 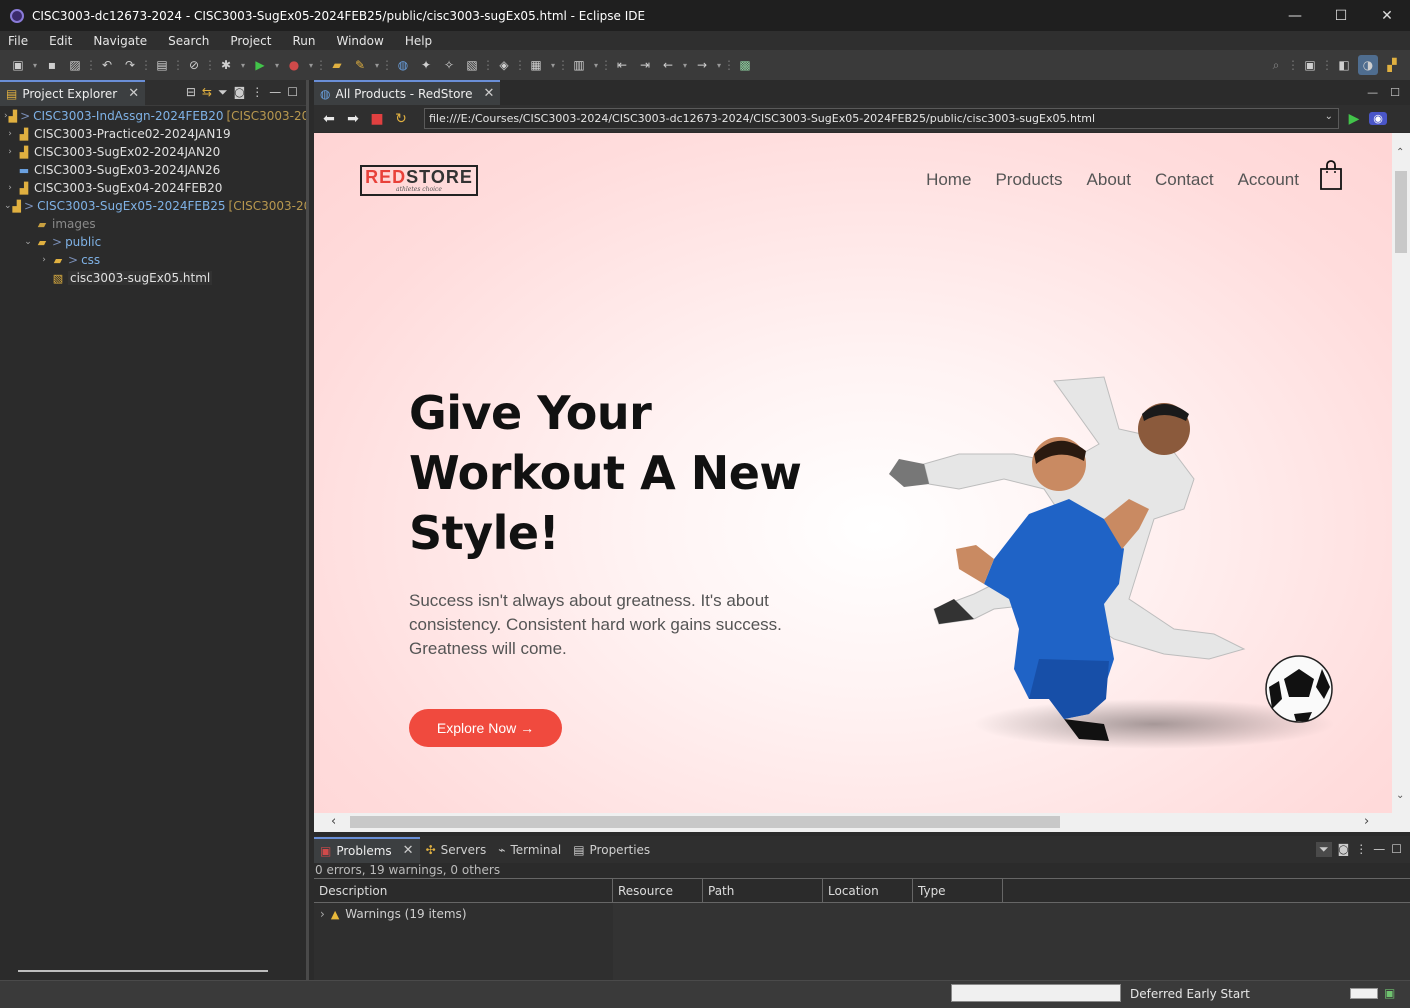 What do you see at coordinates (1184, 180) in the screenshot?
I see `nav-contact-link: Contact` at bounding box center [1184, 180].